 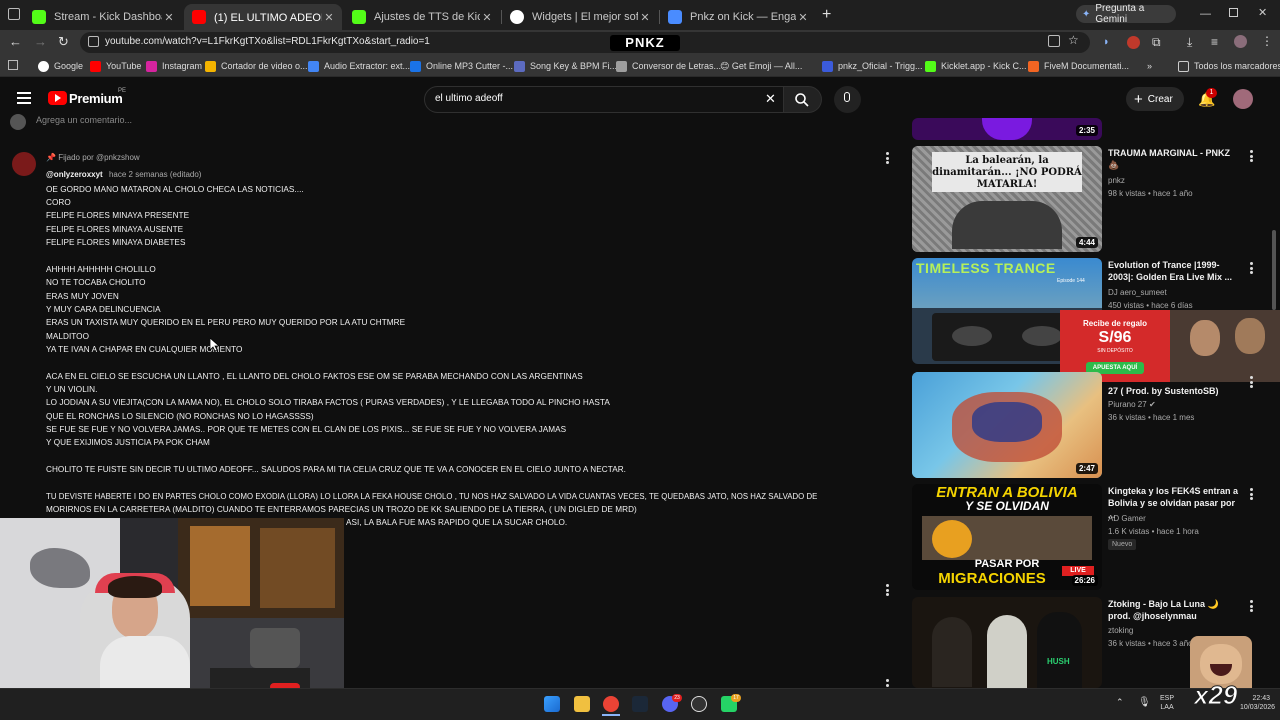 What do you see at coordinates (1189, 42) in the screenshot?
I see `download-icon: ⤓` at bounding box center [1189, 42].